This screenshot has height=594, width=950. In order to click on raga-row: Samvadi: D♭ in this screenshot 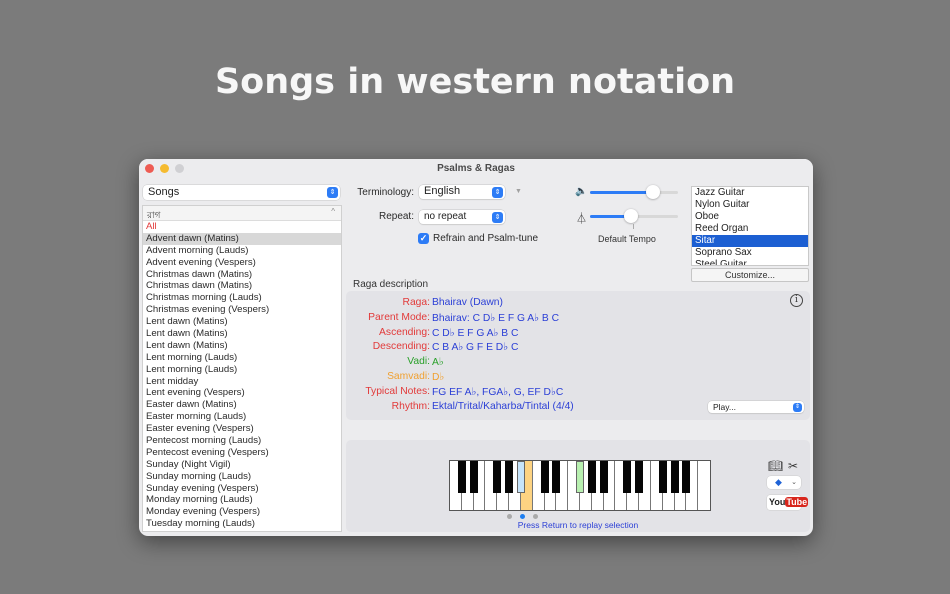, I will do `click(578, 378)`.